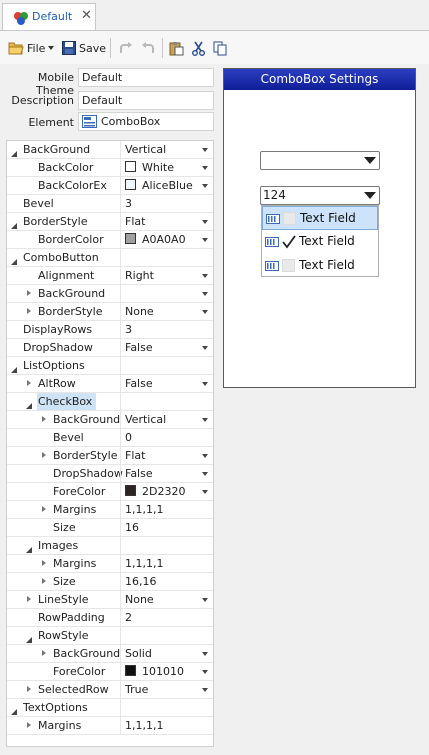  What do you see at coordinates (110, 636) in the screenshot?
I see `property-row: RowStyle` at bounding box center [110, 636].